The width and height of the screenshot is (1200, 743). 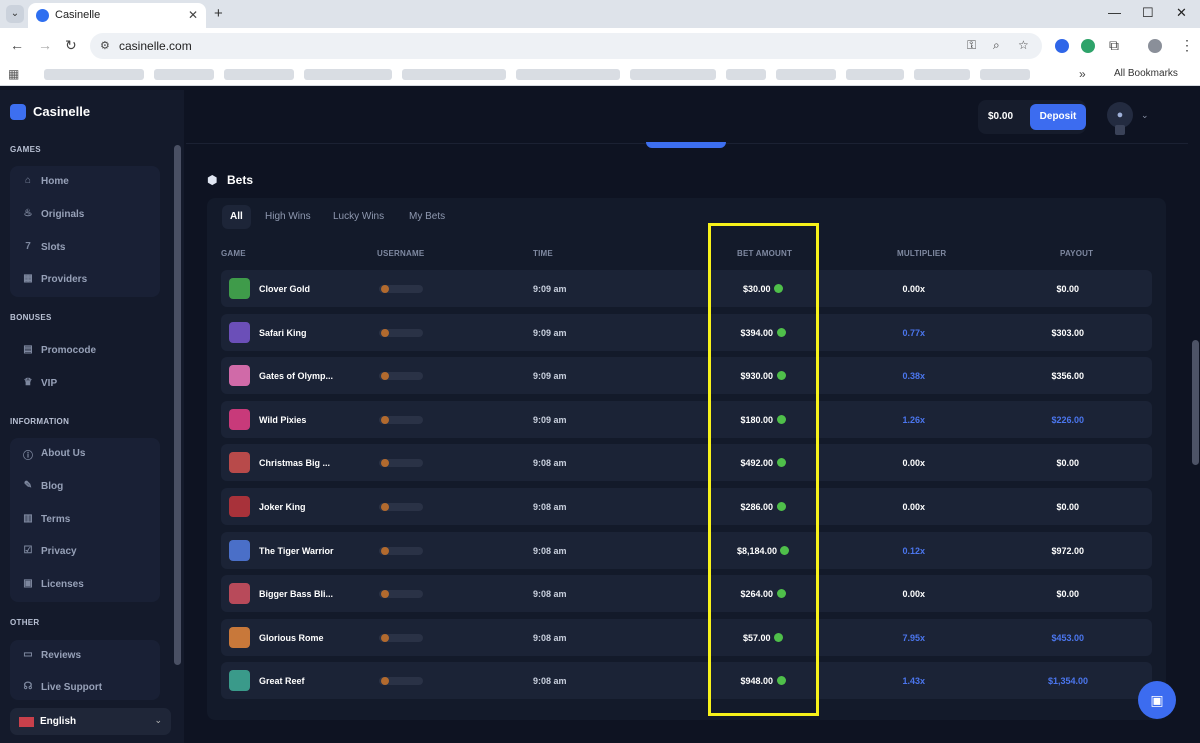 What do you see at coordinates (304, 289) in the screenshot?
I see `game-name: Clover Gold` at bounding box center [304, 289].